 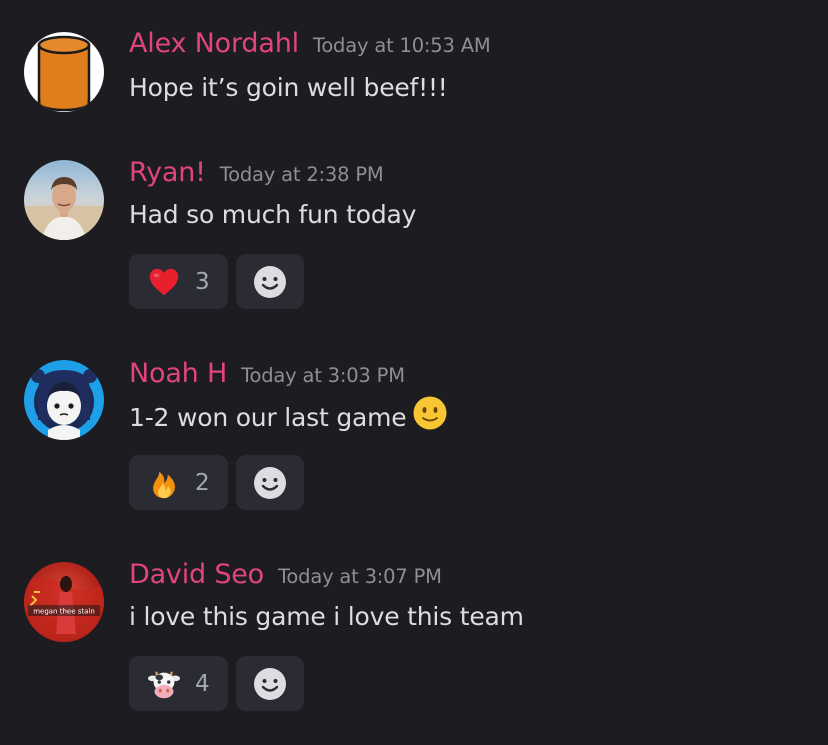 I want to click on slightly-smiling-face-icon, so click(x=430, y=416).